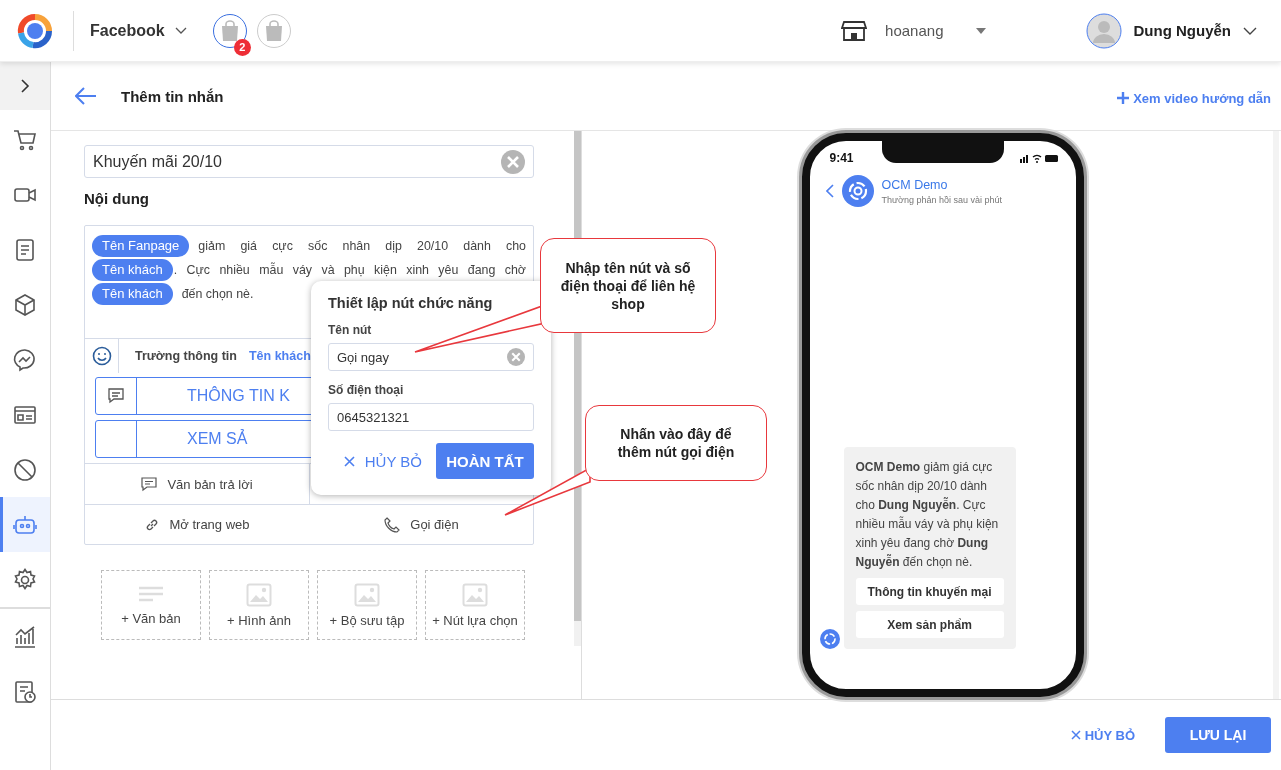 The height and width of the screenshot is (770, 1281). What do you see at coordinates (349, 270) in the screenshot?
I see `message-text: . Cực nhiều mẫu váy và phụ kiện xinh yêu đang chờ` at bounding box center [349, 270].